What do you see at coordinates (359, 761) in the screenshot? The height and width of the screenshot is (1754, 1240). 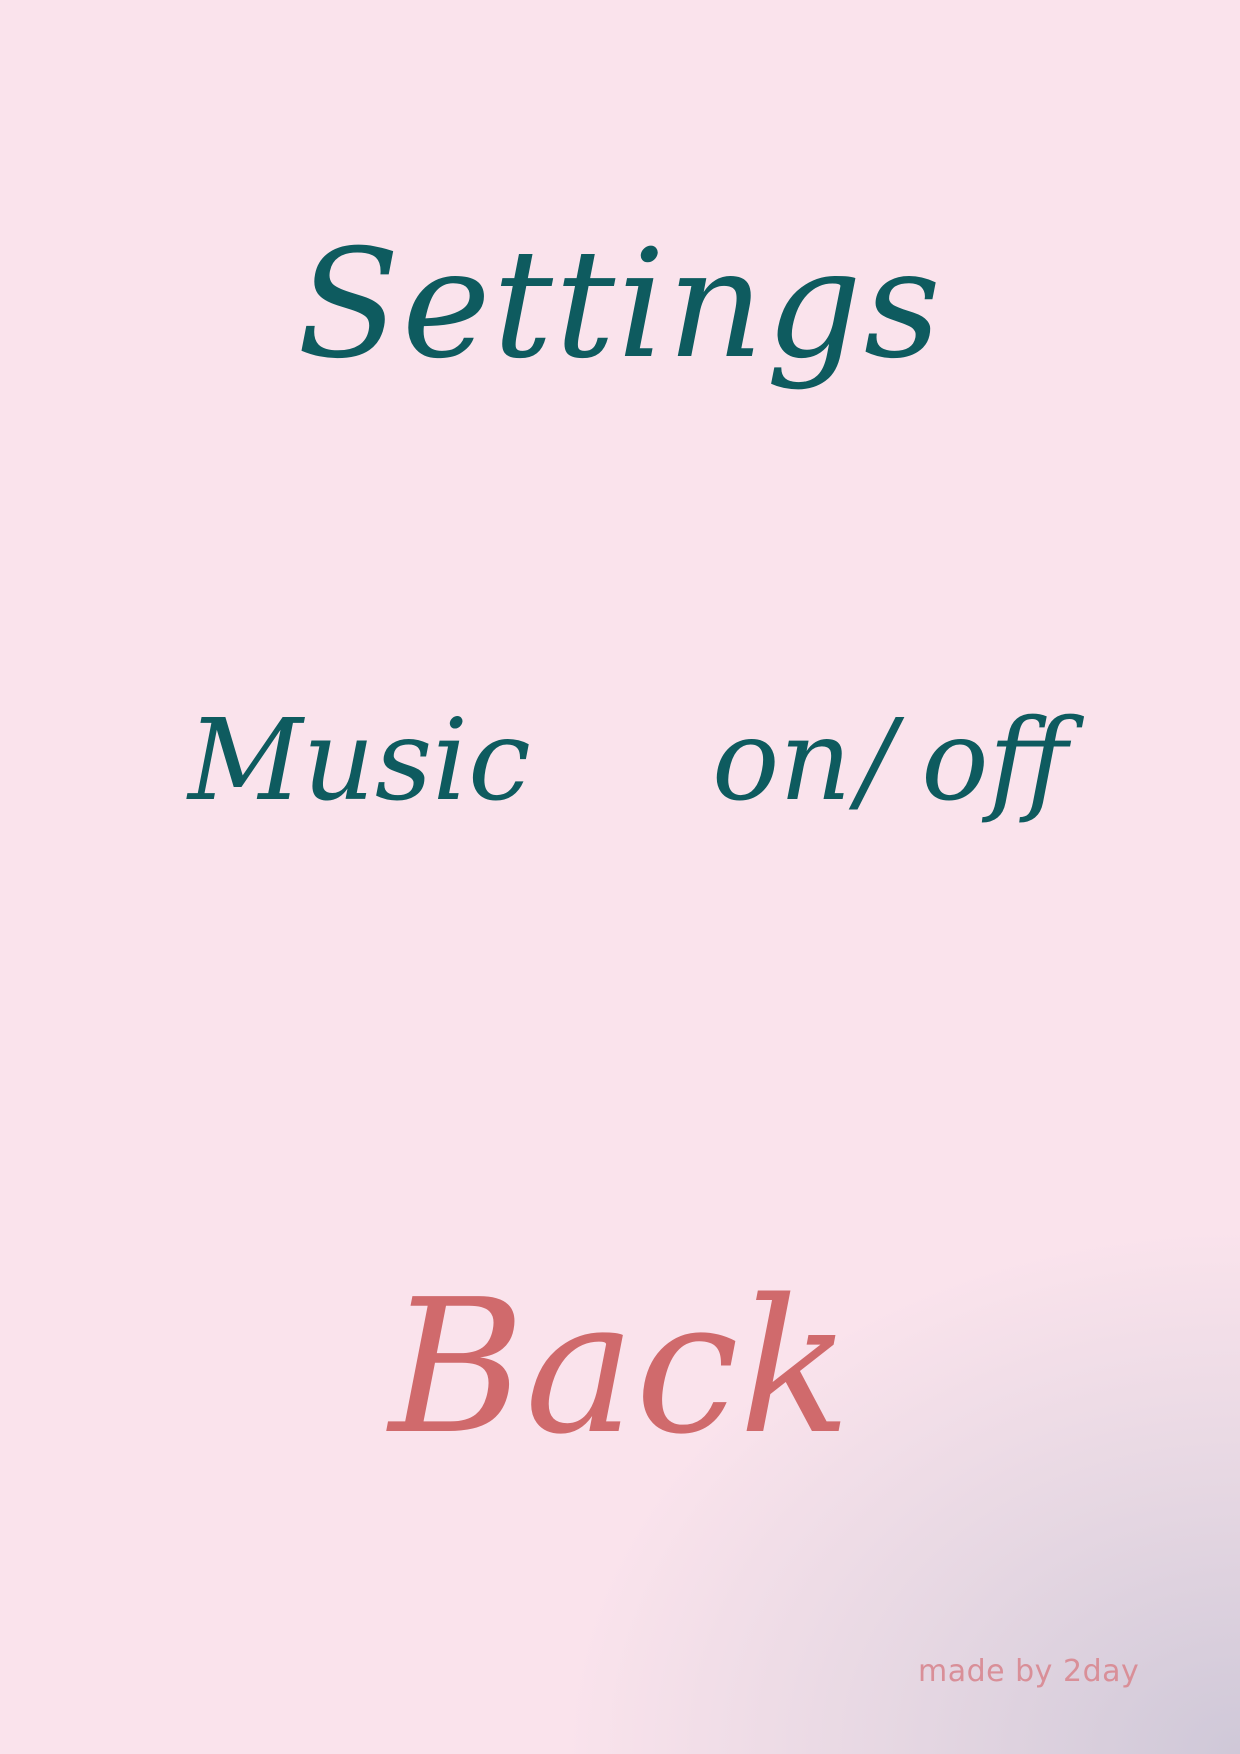 I see `music-label: Music` at bounding box center [359, 761].